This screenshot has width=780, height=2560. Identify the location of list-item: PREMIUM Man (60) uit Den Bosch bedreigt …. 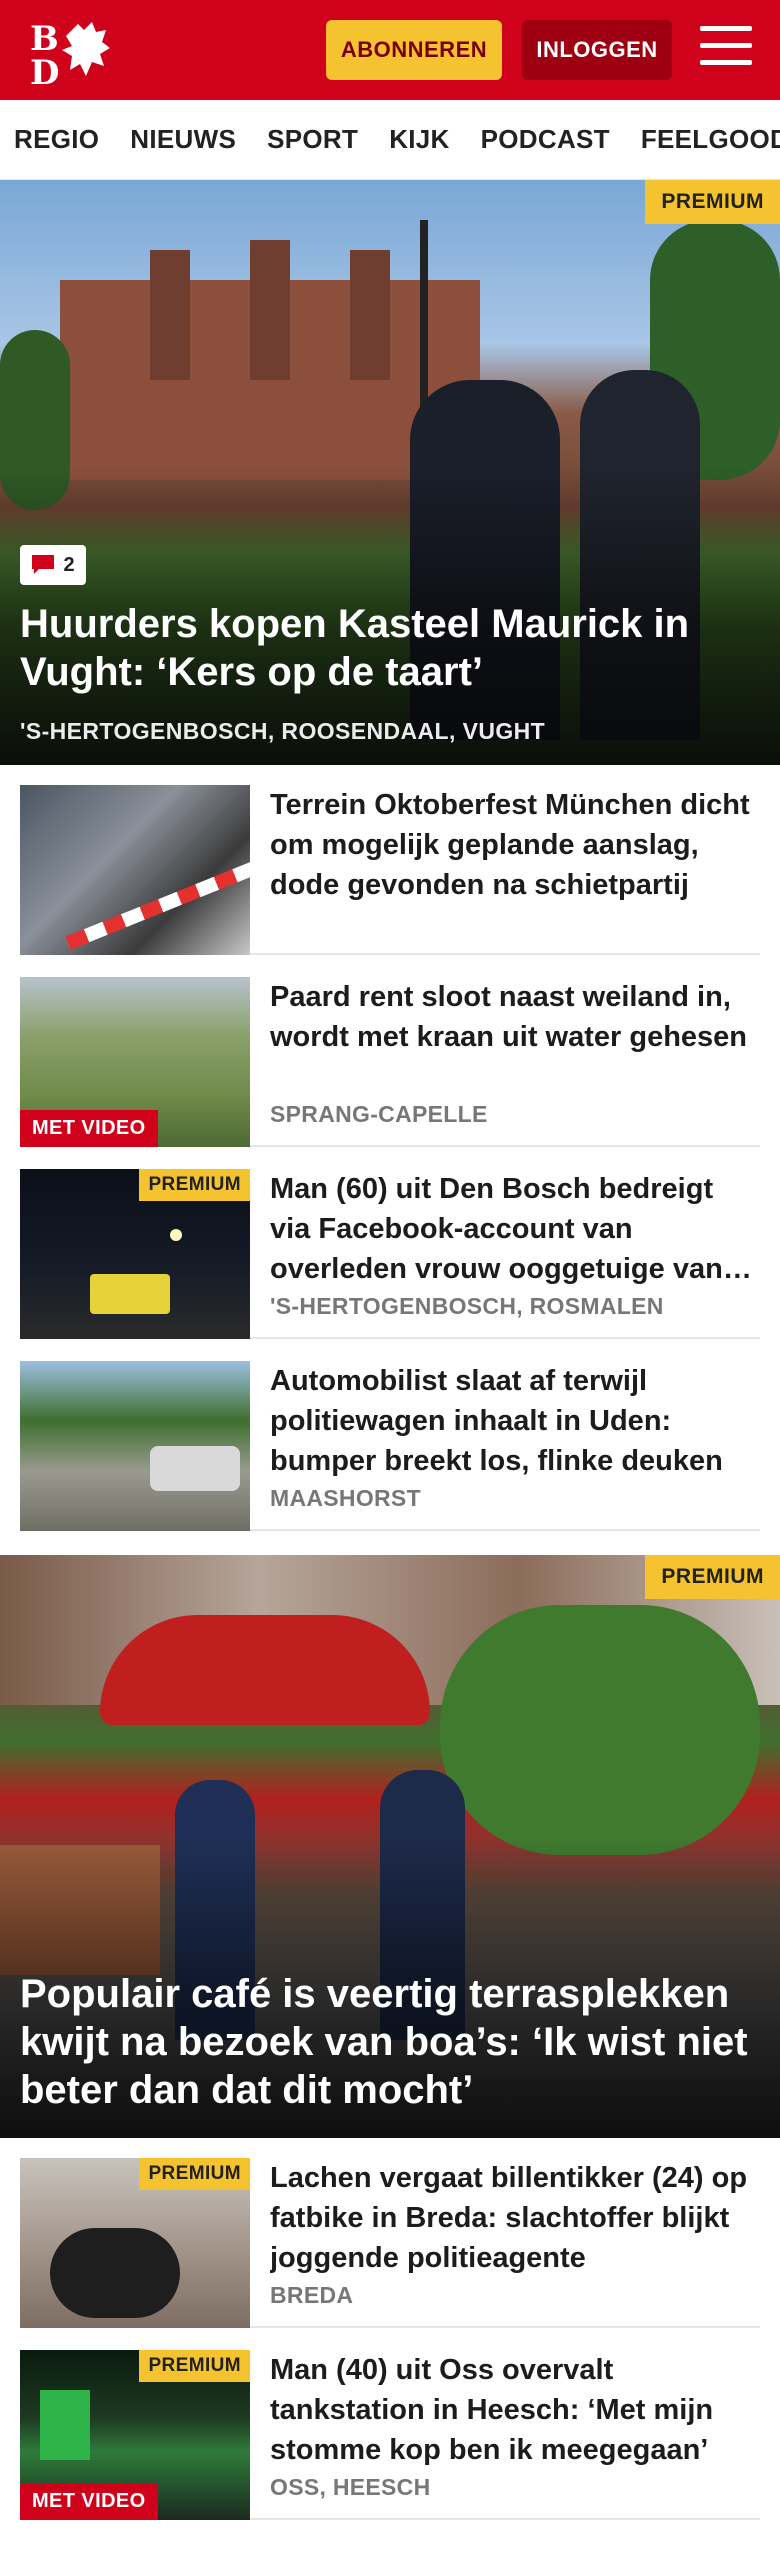
(390, 1254).